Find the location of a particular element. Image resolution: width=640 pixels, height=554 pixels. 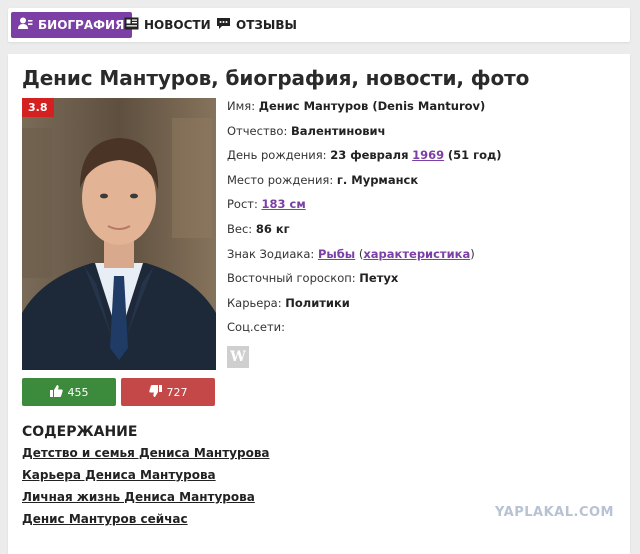

info-label: Восточный гороскоп: is located at coordinates (291, 278).